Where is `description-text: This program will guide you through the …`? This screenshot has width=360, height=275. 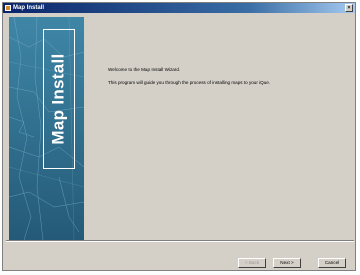 description-text: This program will guide you through the … is located at coordinates (189, 82).